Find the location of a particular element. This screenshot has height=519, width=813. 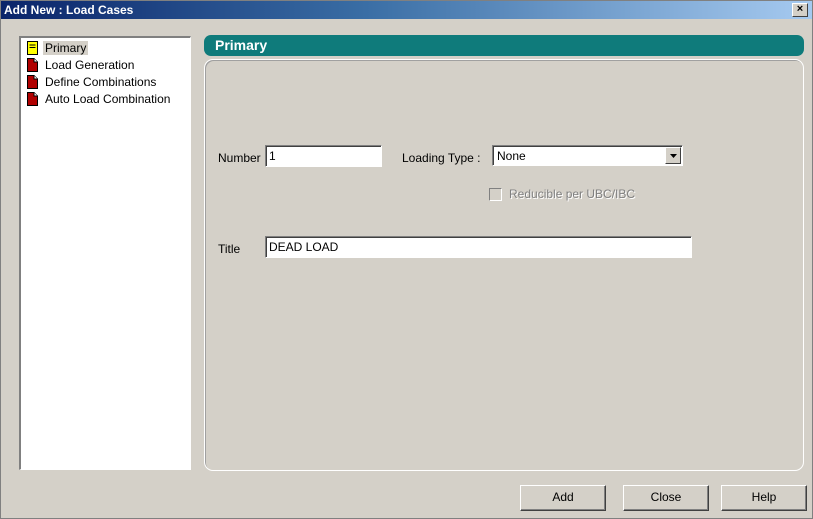

window-title: Add New : Load Cases is located at coordinates (69, 10).